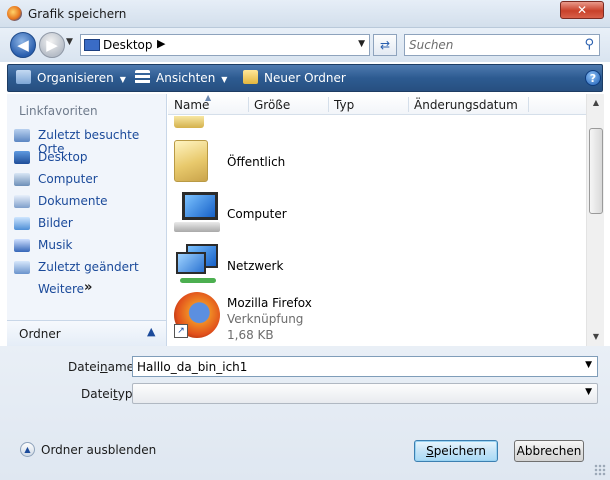  I want to click on search-icon: ⚲, so click(589, 44).